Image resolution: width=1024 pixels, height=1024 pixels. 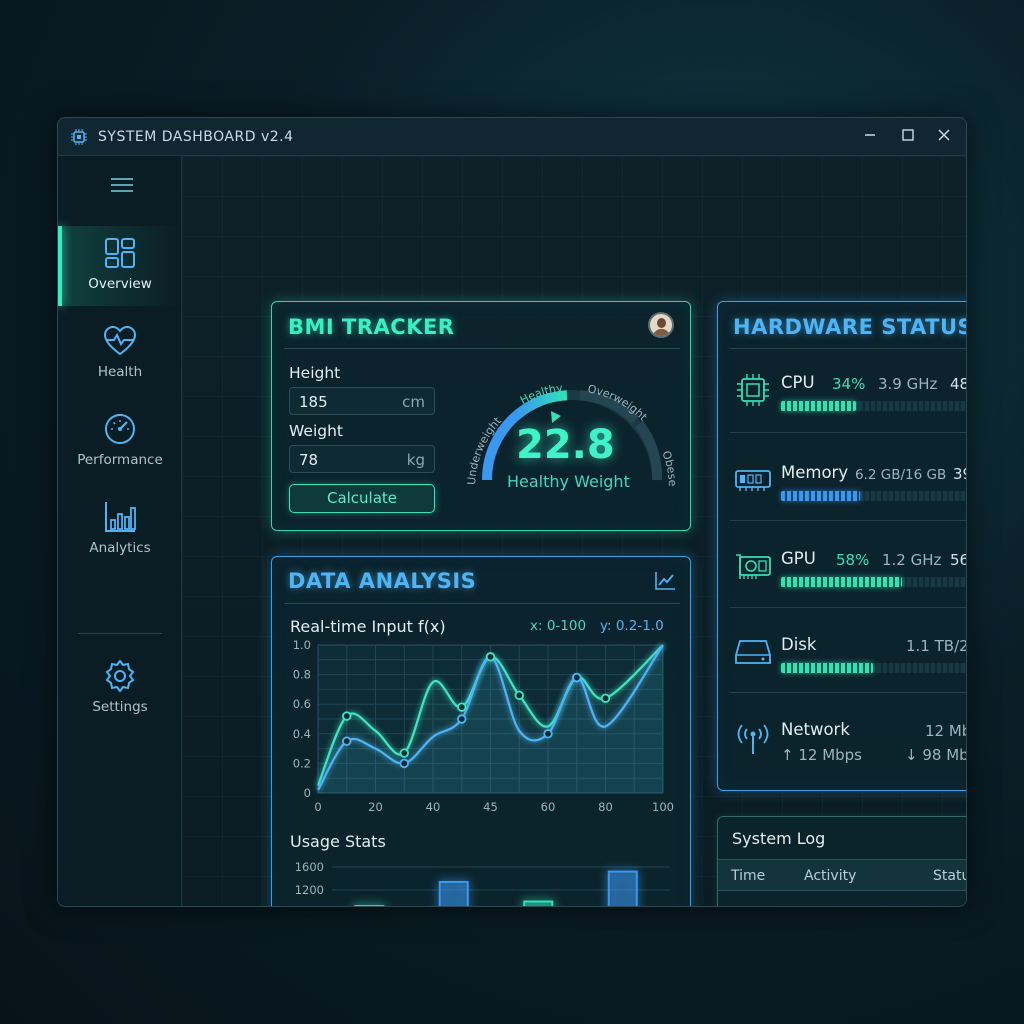 I want to click on memory-label: Memory, so click(x=815, y=472).